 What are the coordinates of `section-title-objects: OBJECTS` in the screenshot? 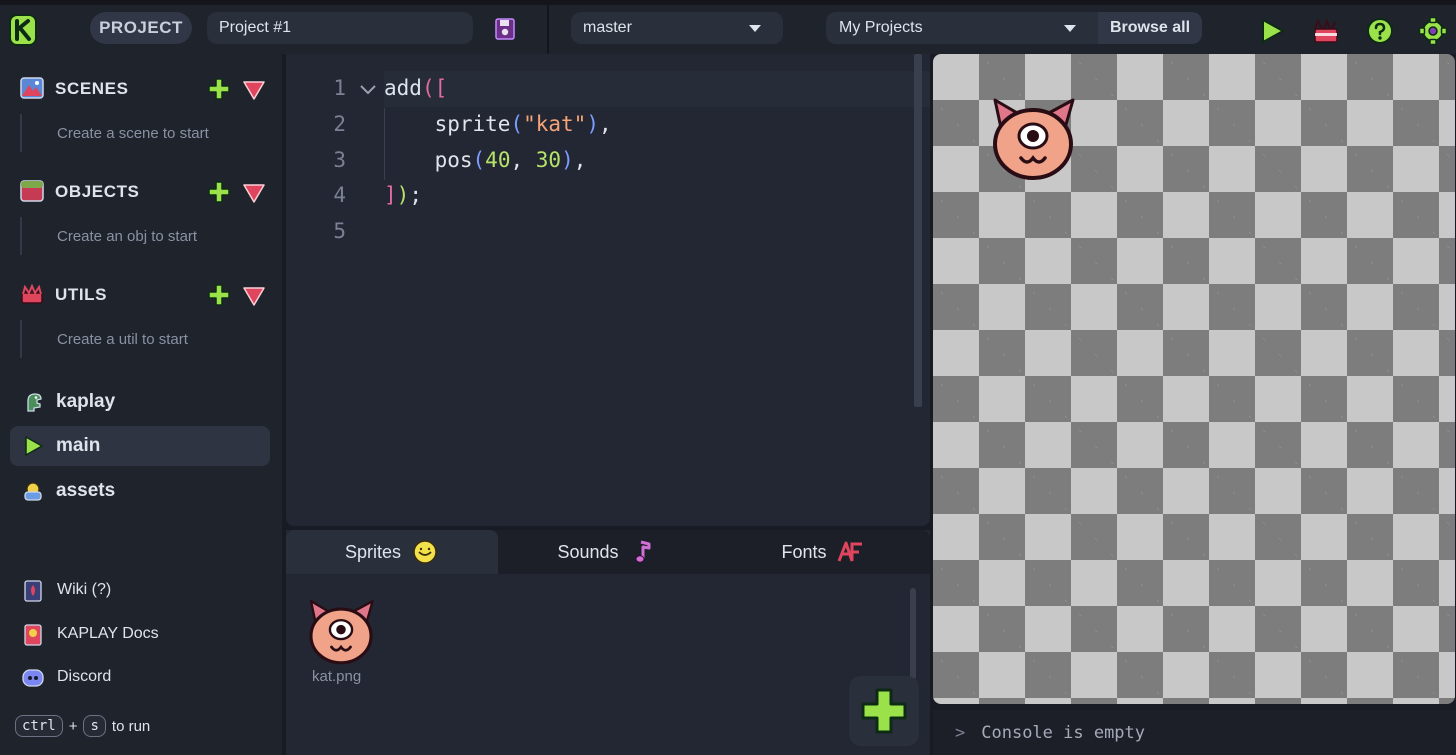 It's located at (97, 191).